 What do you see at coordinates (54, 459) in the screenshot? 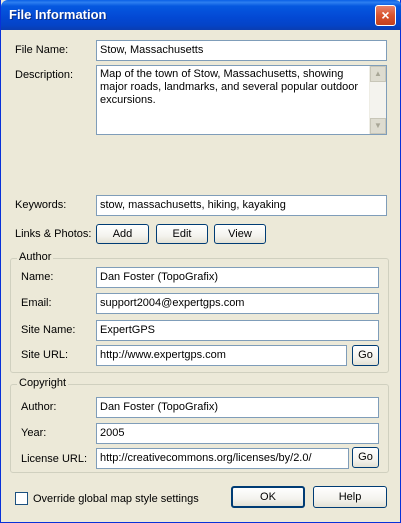
I see `license-url-label: License URL:` at bounding box center [54, 459].